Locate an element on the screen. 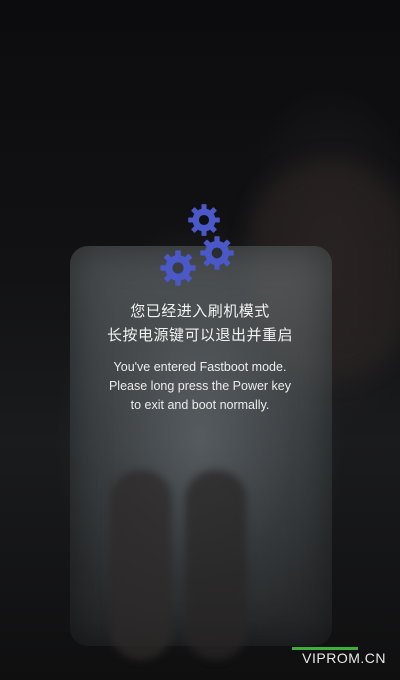 The width and height of the screenshot is (400, 680). fastboot-message-cn-line2: 长按电源键可以退出并重启 is located at coordinates (199, 335).